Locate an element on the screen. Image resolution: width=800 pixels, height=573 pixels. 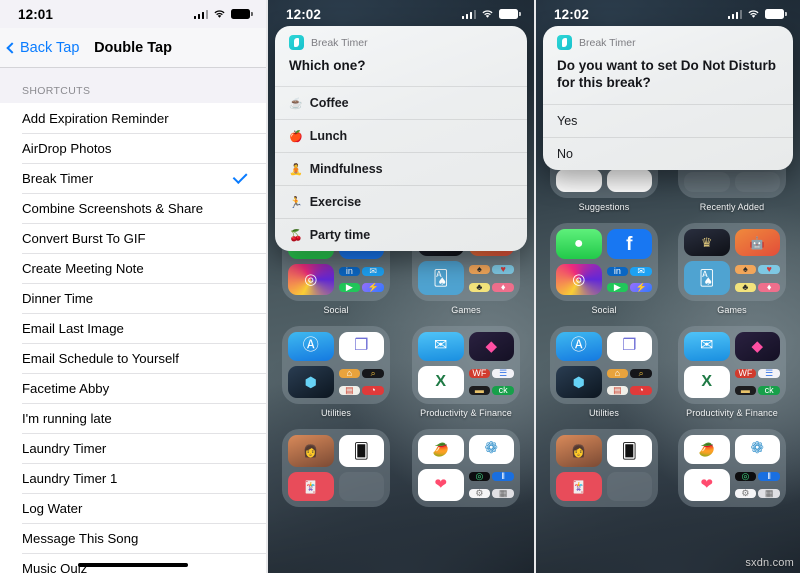
home-screen-folder: 🥭 ❁ ❤ ◎ ‖ ⚙ ▦ is located at coordinates (732, 470).